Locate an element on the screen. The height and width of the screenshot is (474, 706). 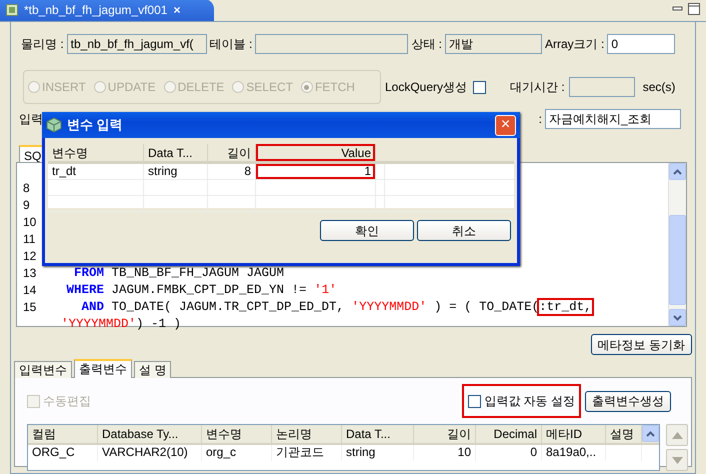
editor-tab: *tb_nb_bf_fh_jagum_vf001 × is located at coordinates (107, 10).